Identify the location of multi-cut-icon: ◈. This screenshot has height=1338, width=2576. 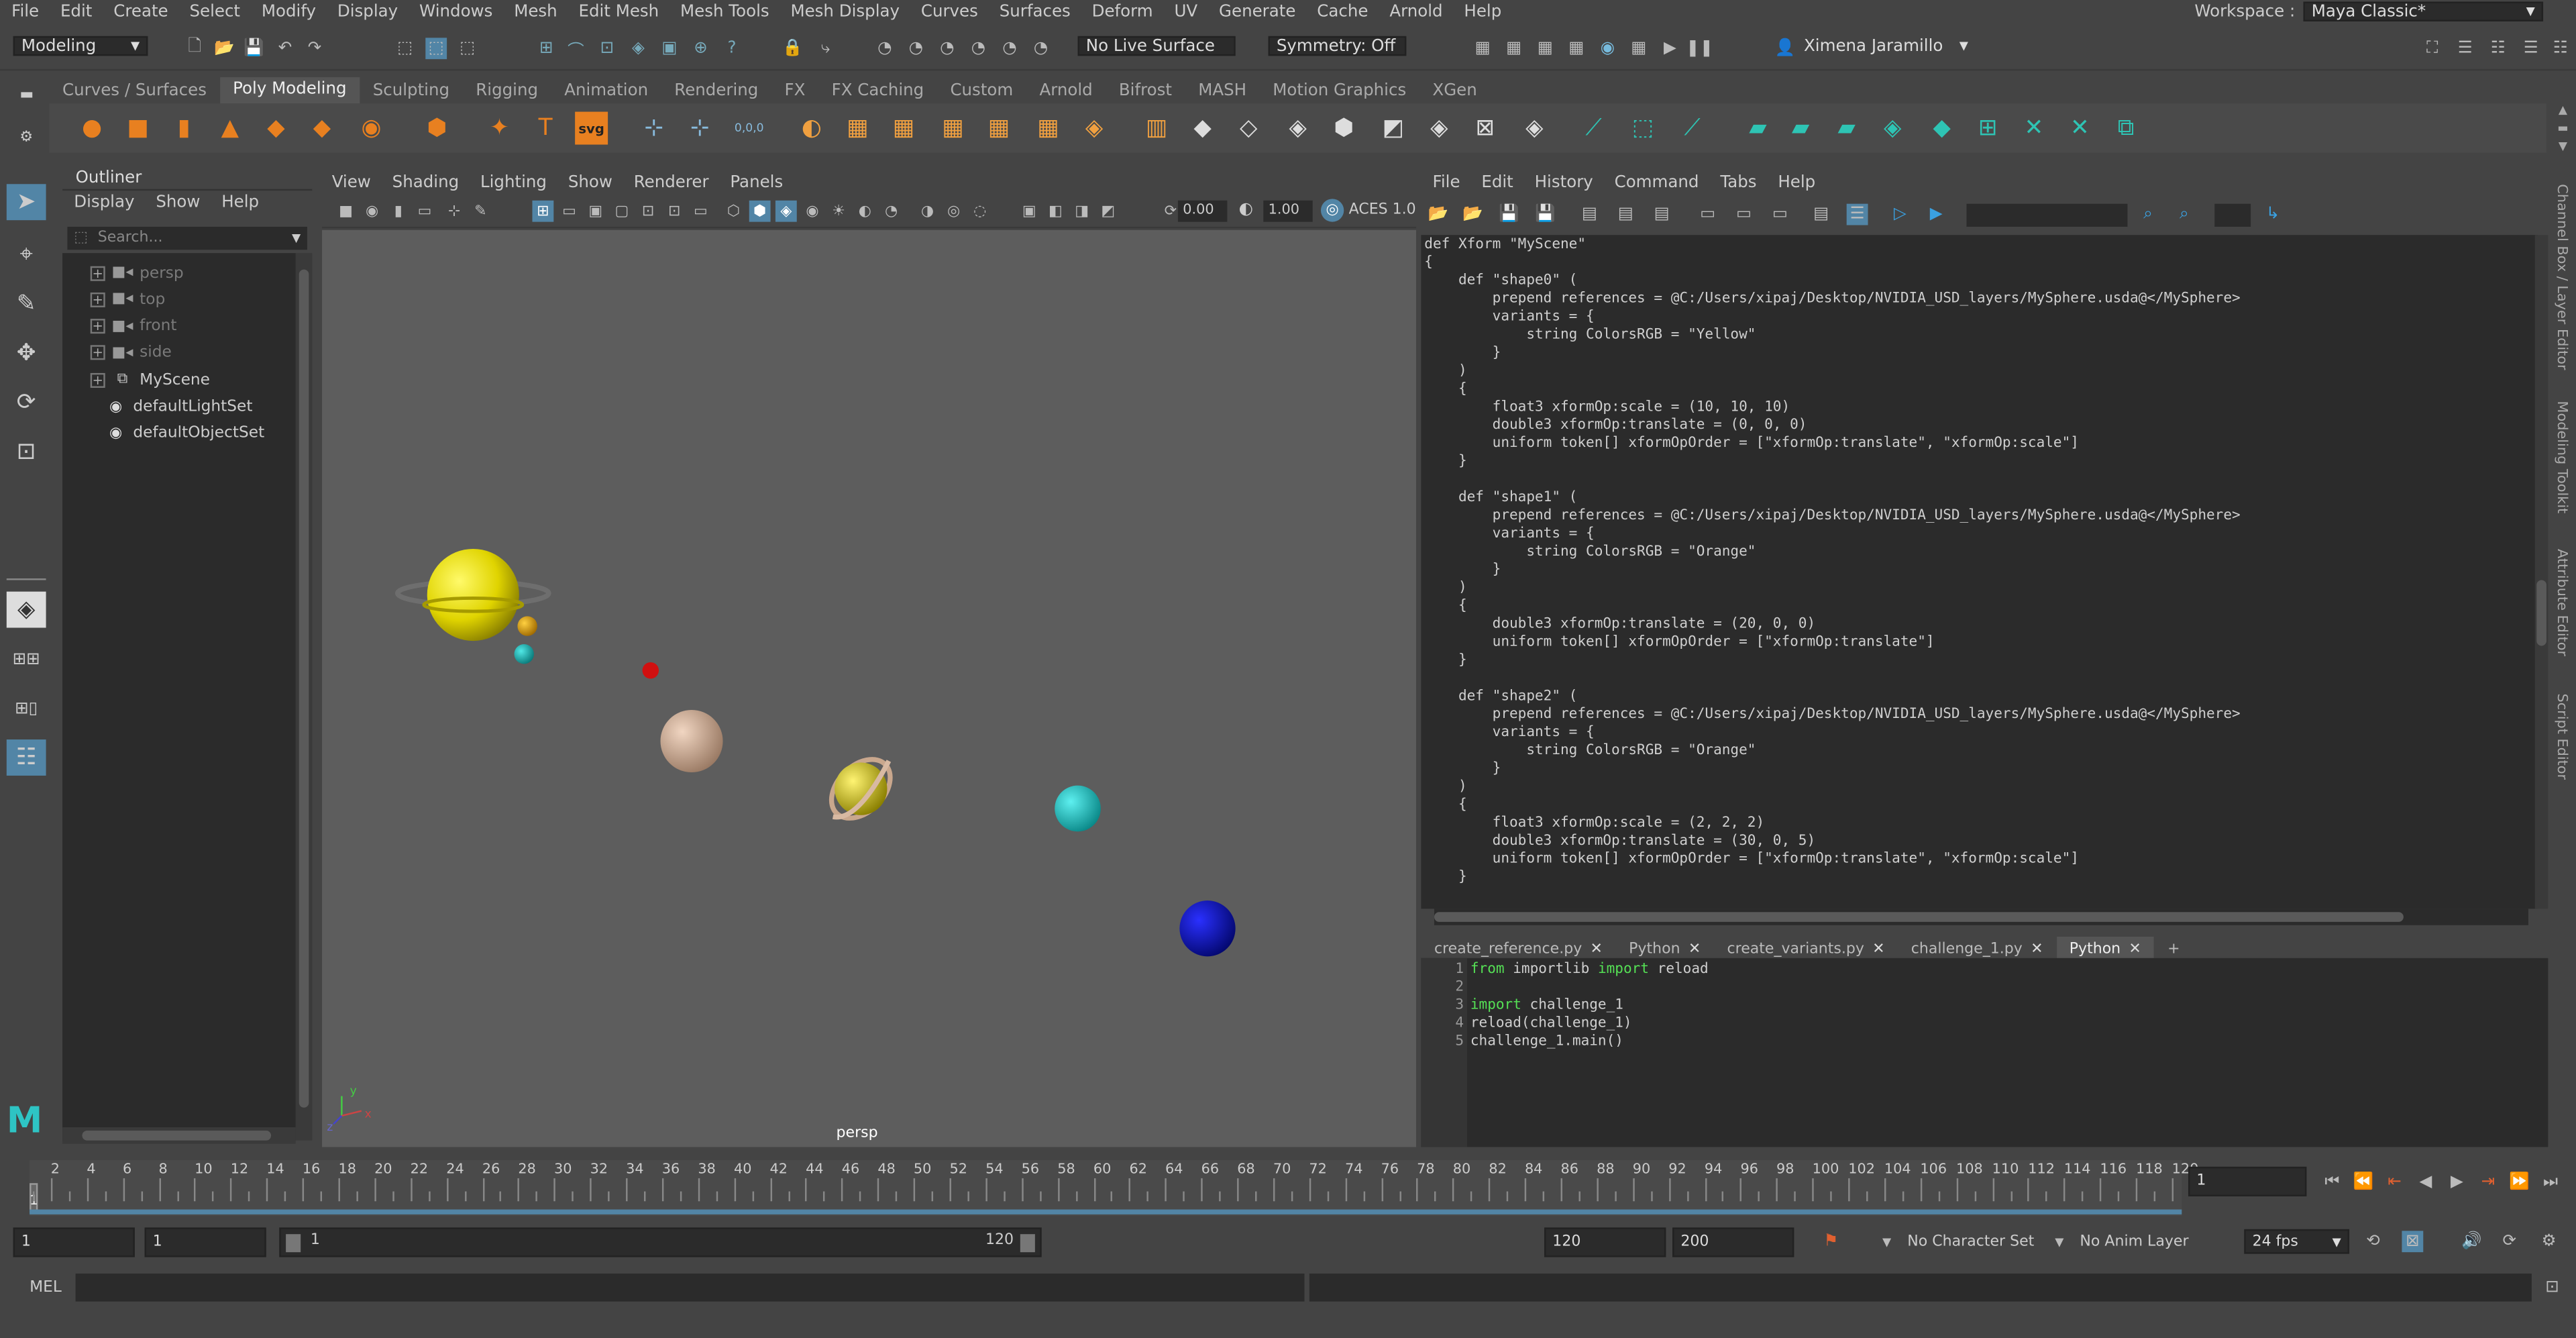
(1534, 128).